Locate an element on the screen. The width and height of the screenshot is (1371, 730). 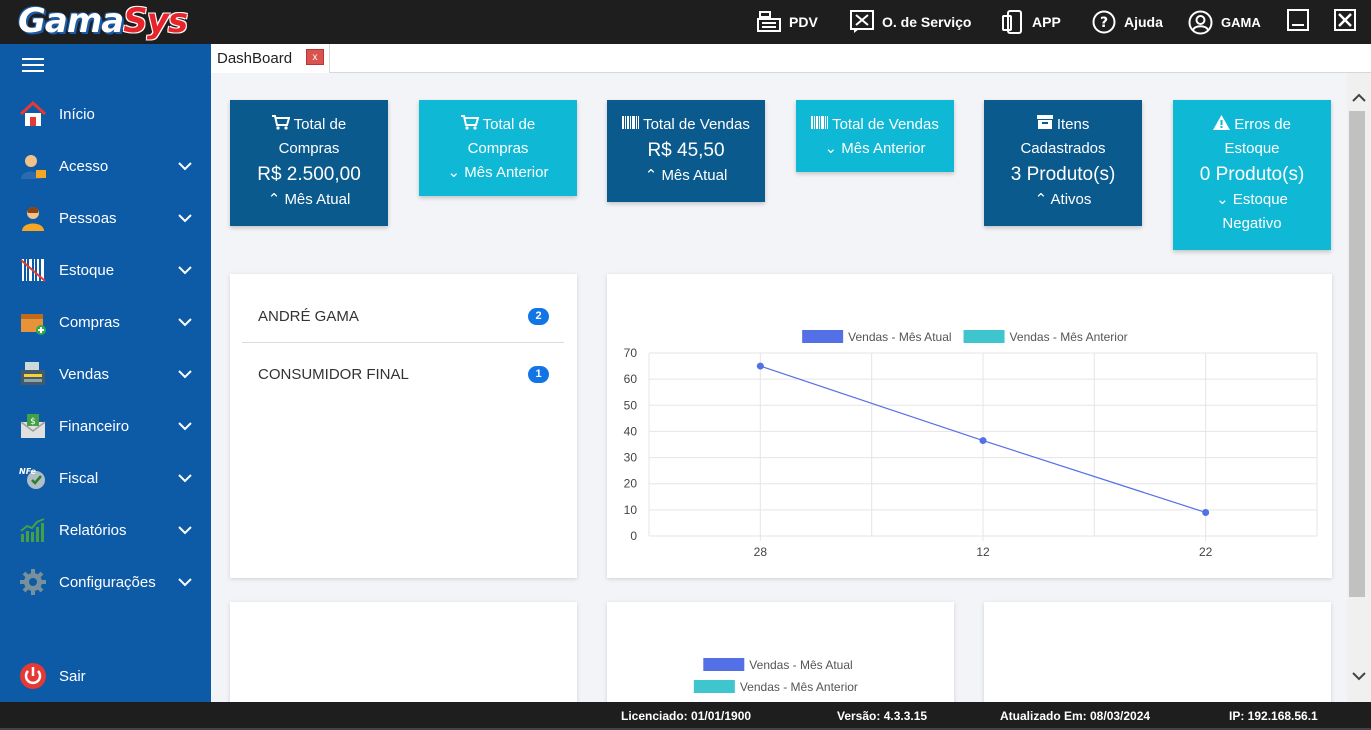
legend-label: Vendas - Mês Anterior is located at coordinates (799, 687).